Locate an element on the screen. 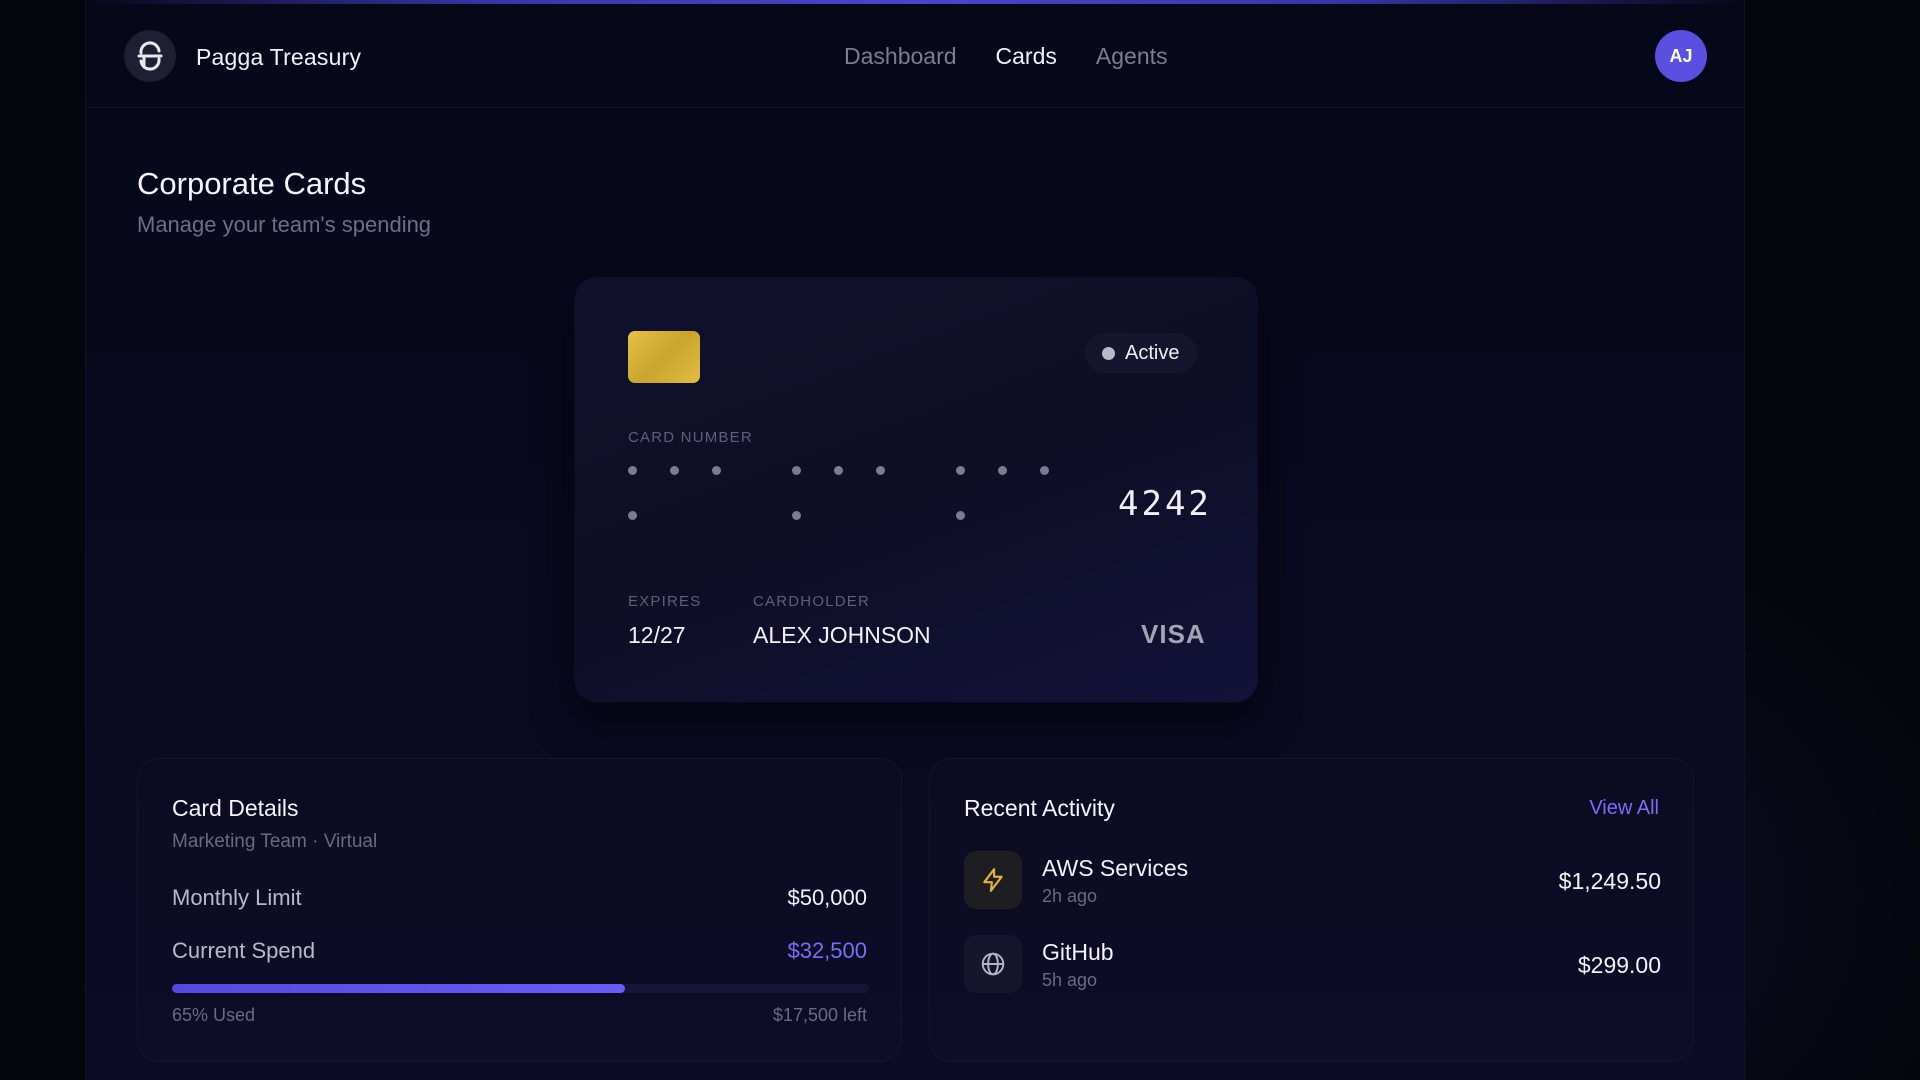  globe-icon is located at coordinates (993, 964).